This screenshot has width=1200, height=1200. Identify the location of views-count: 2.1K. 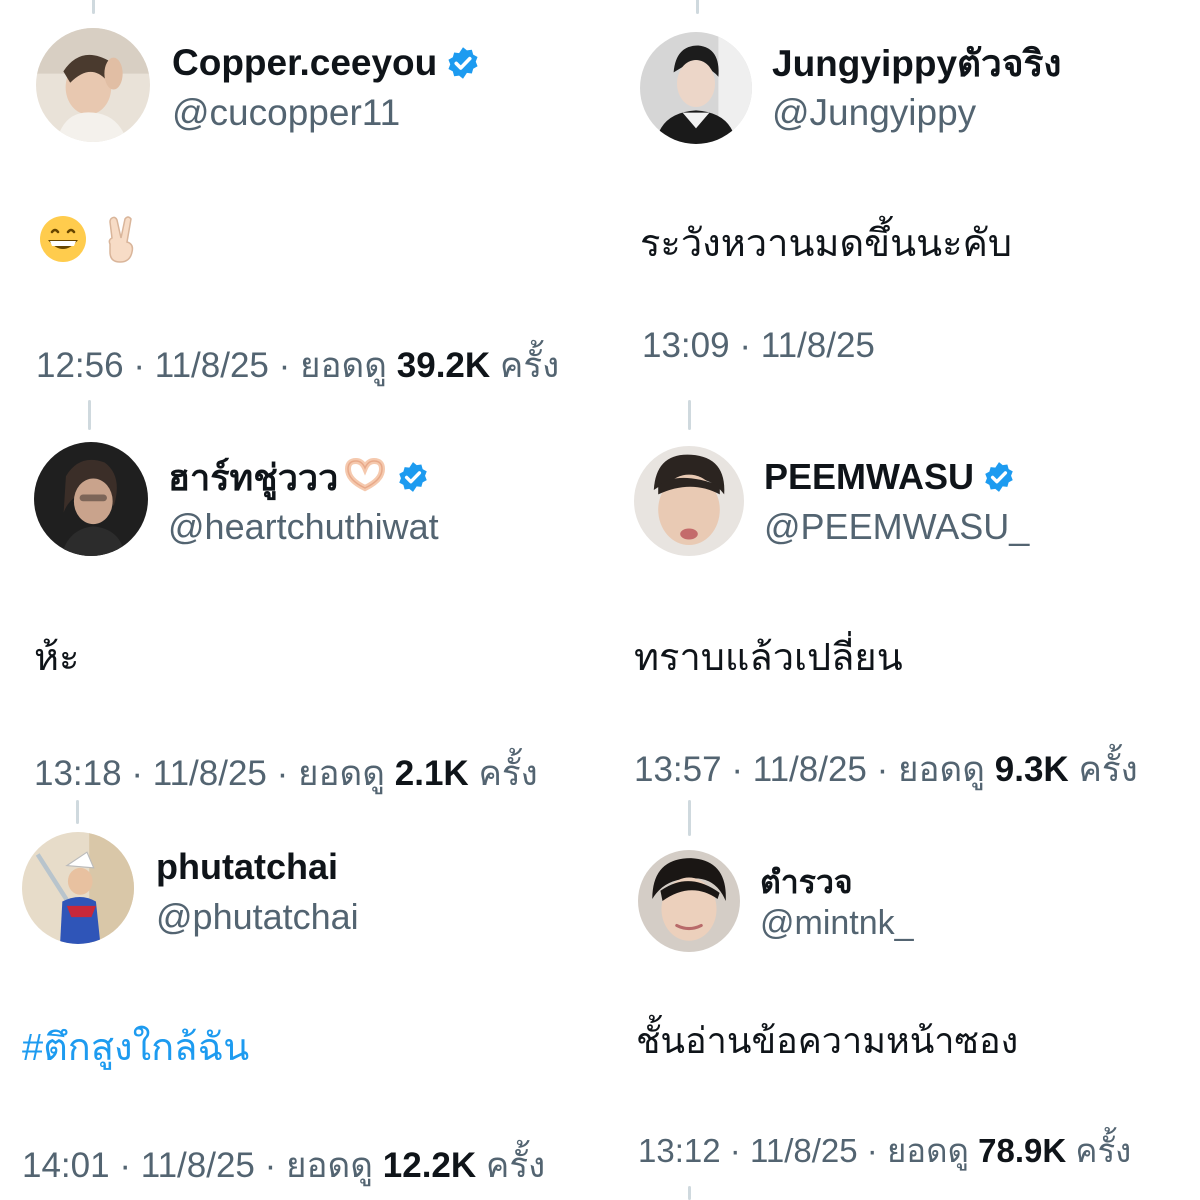
(432, 773).